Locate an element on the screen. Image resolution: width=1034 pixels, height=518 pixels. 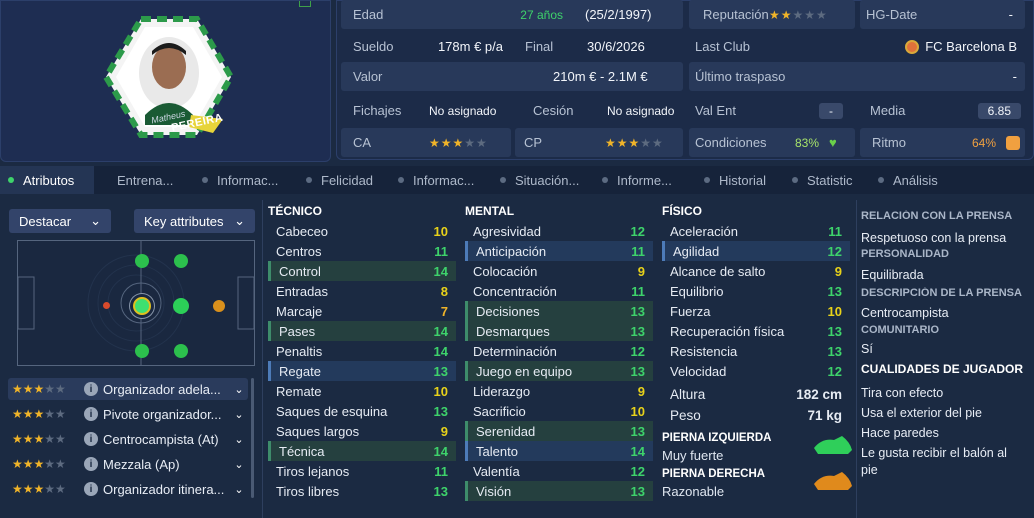
attr-row: Liderazgo 9 is located at coordinates (559, 391).